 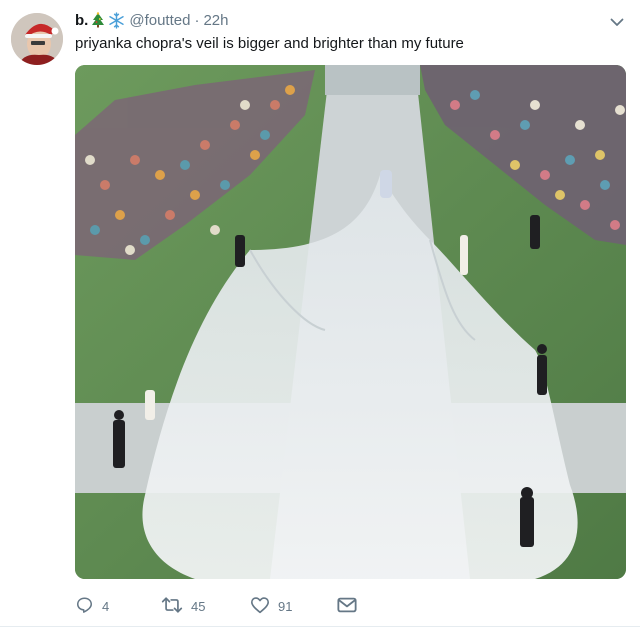 What do you see at coordinates (285, 606) in the screenshot?
I see `like-count: 91` at bounding box center [285, 606].